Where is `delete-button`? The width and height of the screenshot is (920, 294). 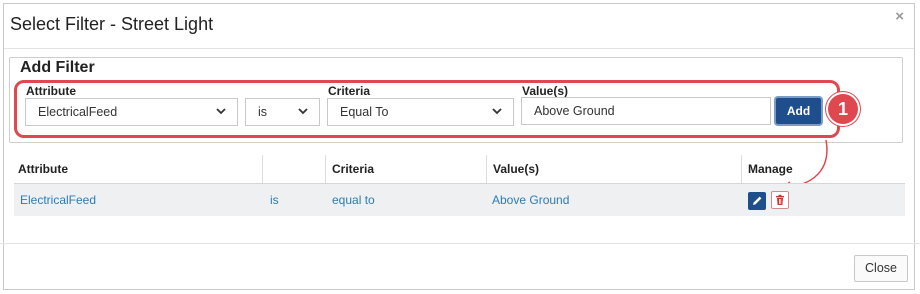 delete-button is located at coordinates (780, 200).